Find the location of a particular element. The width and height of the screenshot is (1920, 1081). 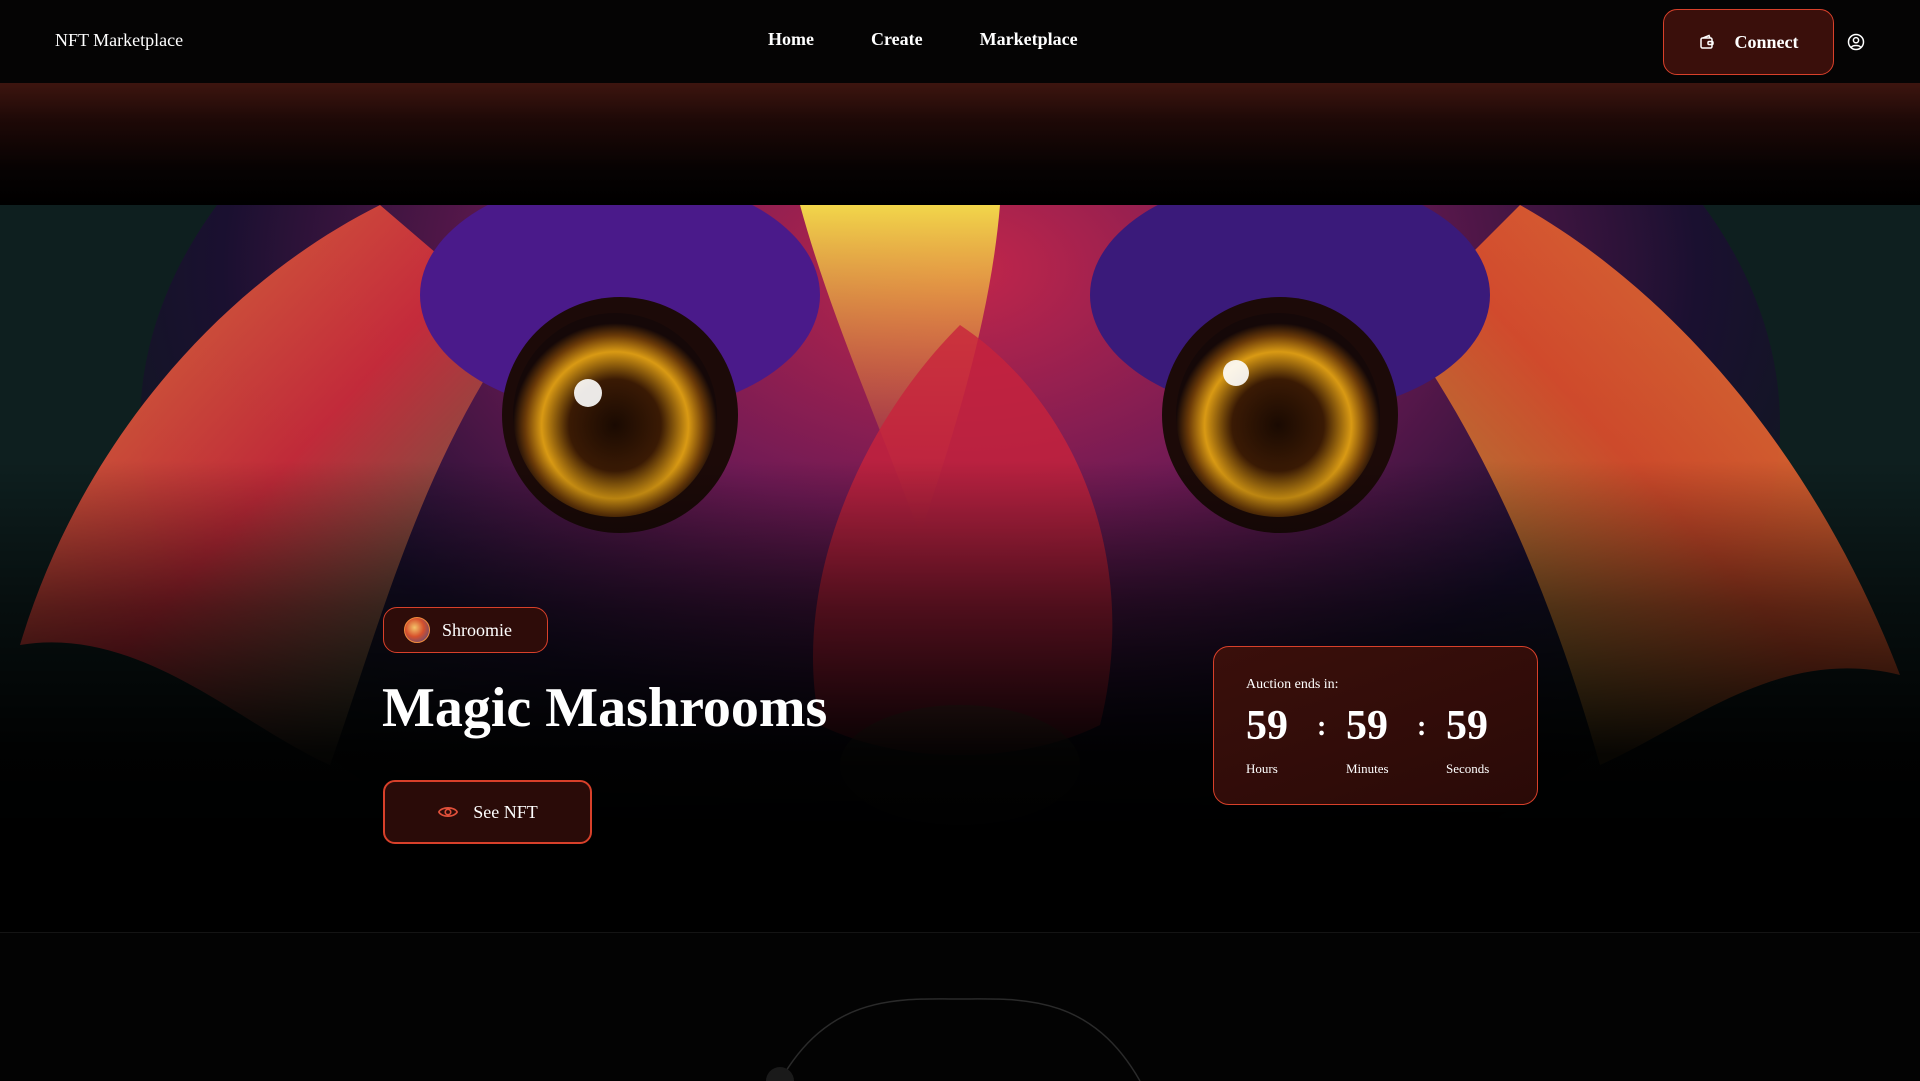

timer-minutes: 59 Minutes is located at coordinates (1367, 741).